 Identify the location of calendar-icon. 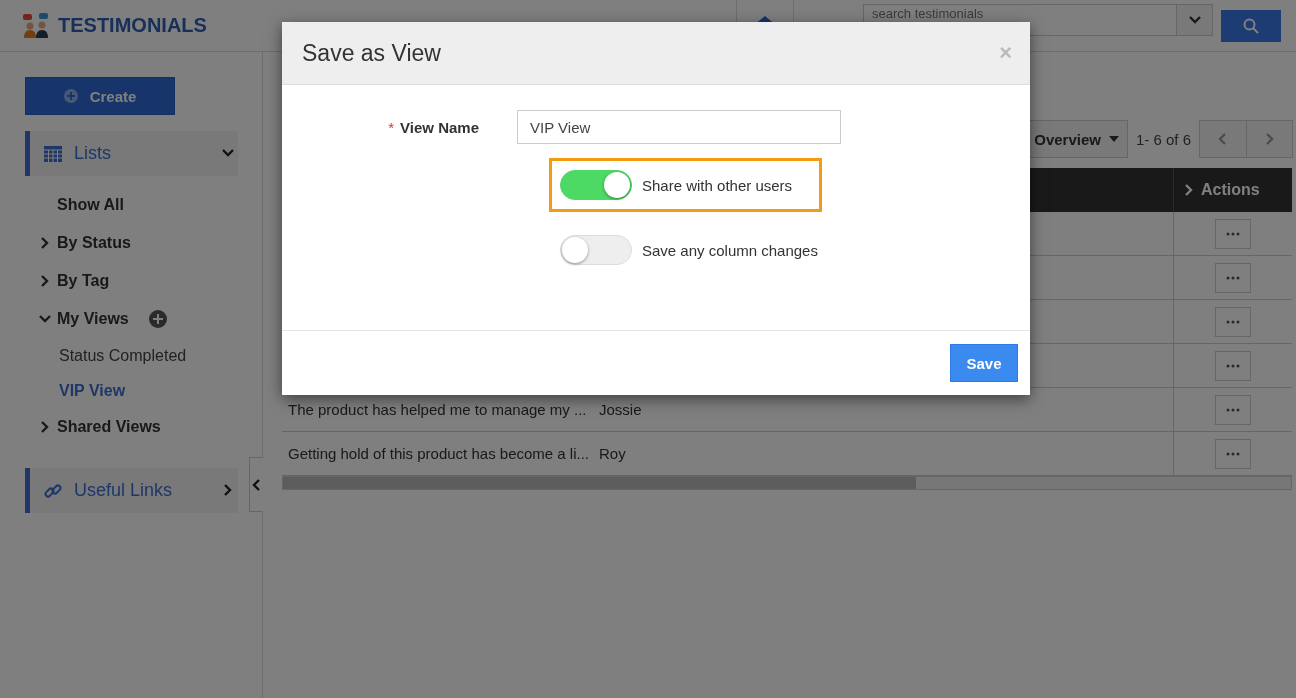
(53, 153).